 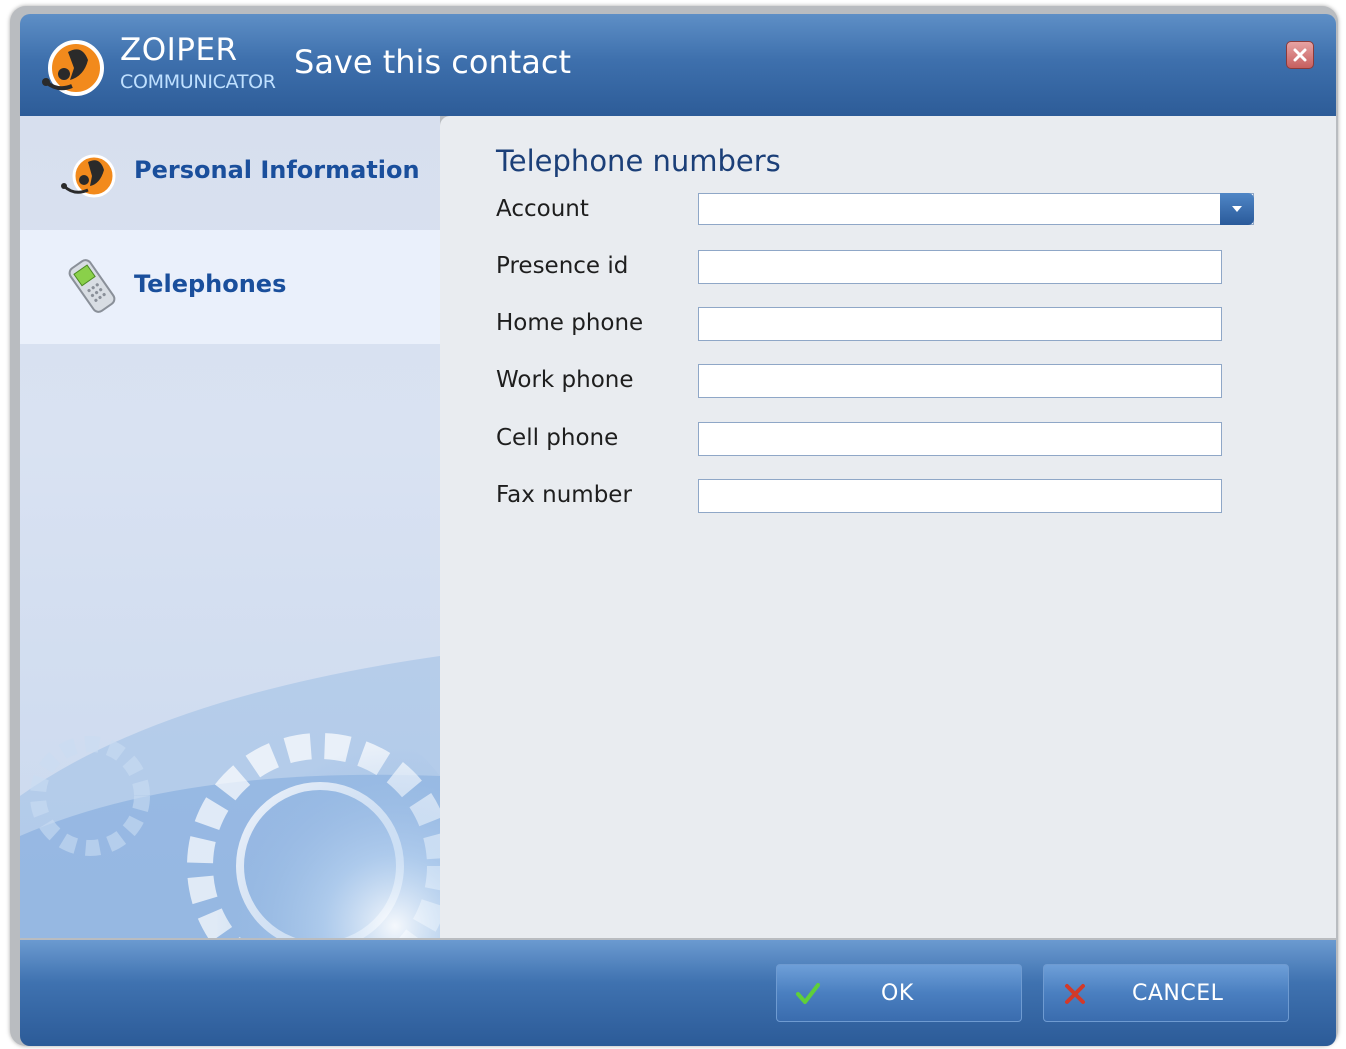 I want to click on brand-subtitle: COMMUNICATOR, so click(x=198, y=82).